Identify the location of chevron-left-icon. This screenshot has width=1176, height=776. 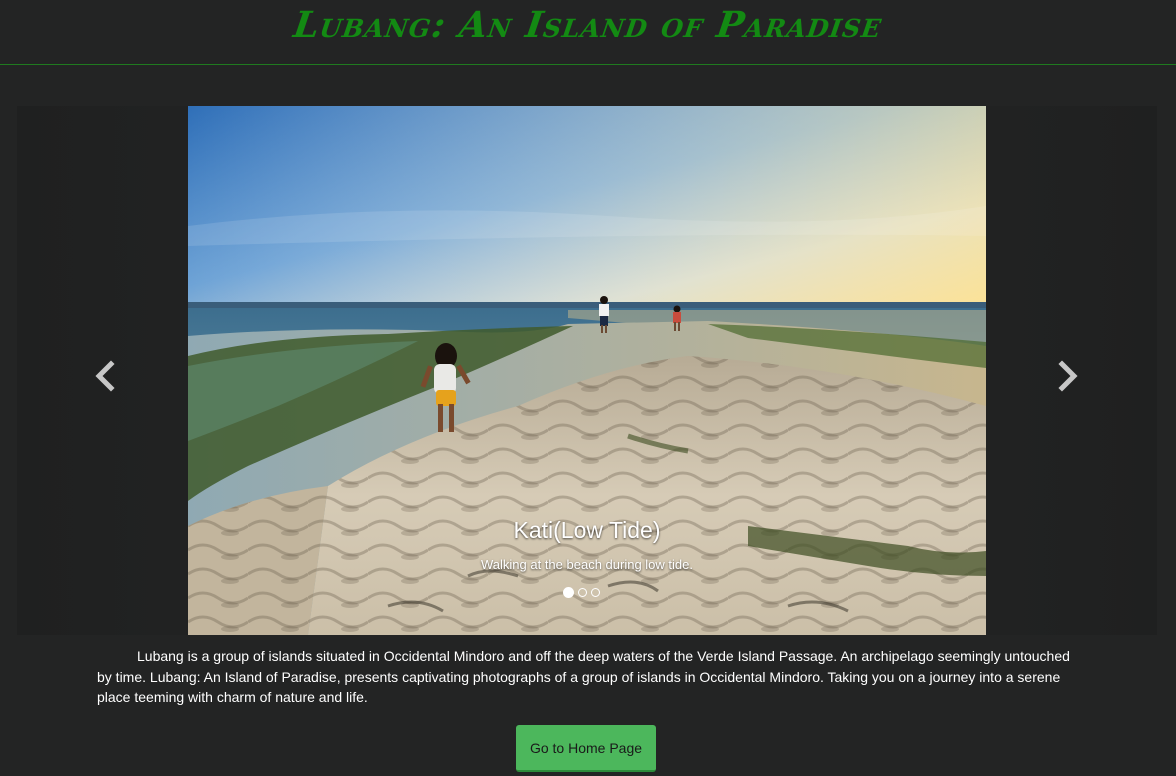
(105, 376).